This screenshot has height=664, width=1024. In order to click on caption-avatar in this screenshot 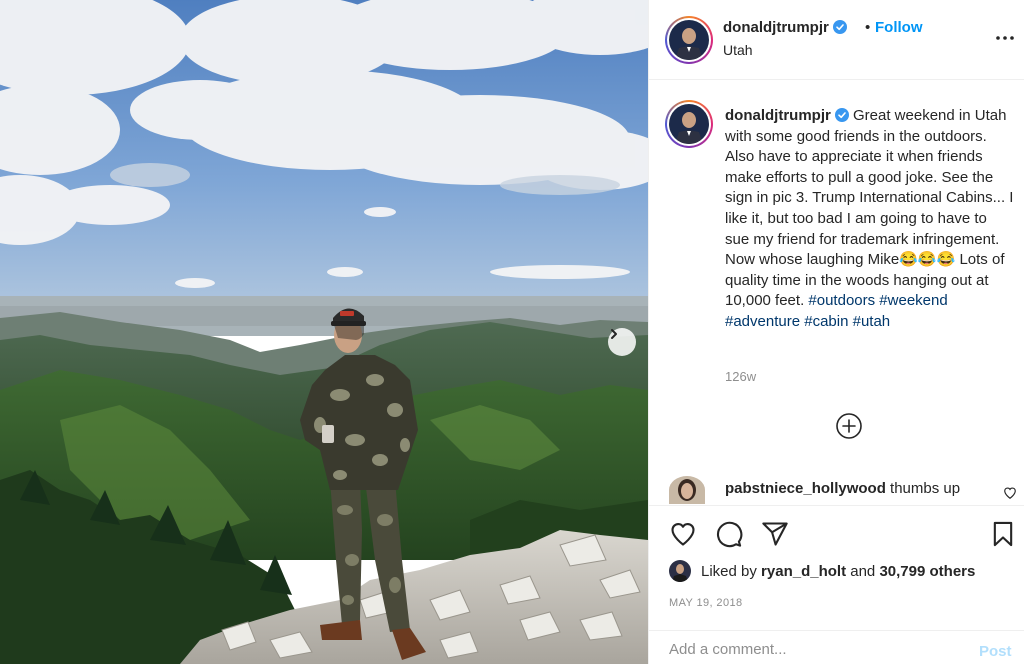, I will do `click(689, 124)`.